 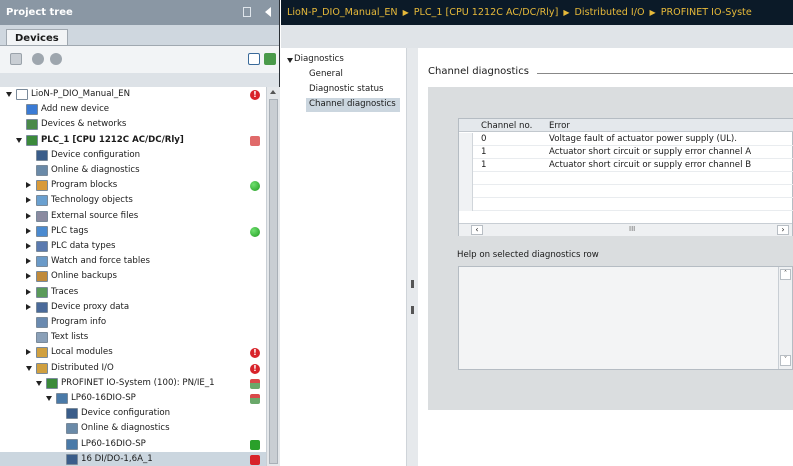 I want to click on tree-item-label: PLC_1 [CPU 1212C AC/DC/Rly], so click(x=112, y=139).